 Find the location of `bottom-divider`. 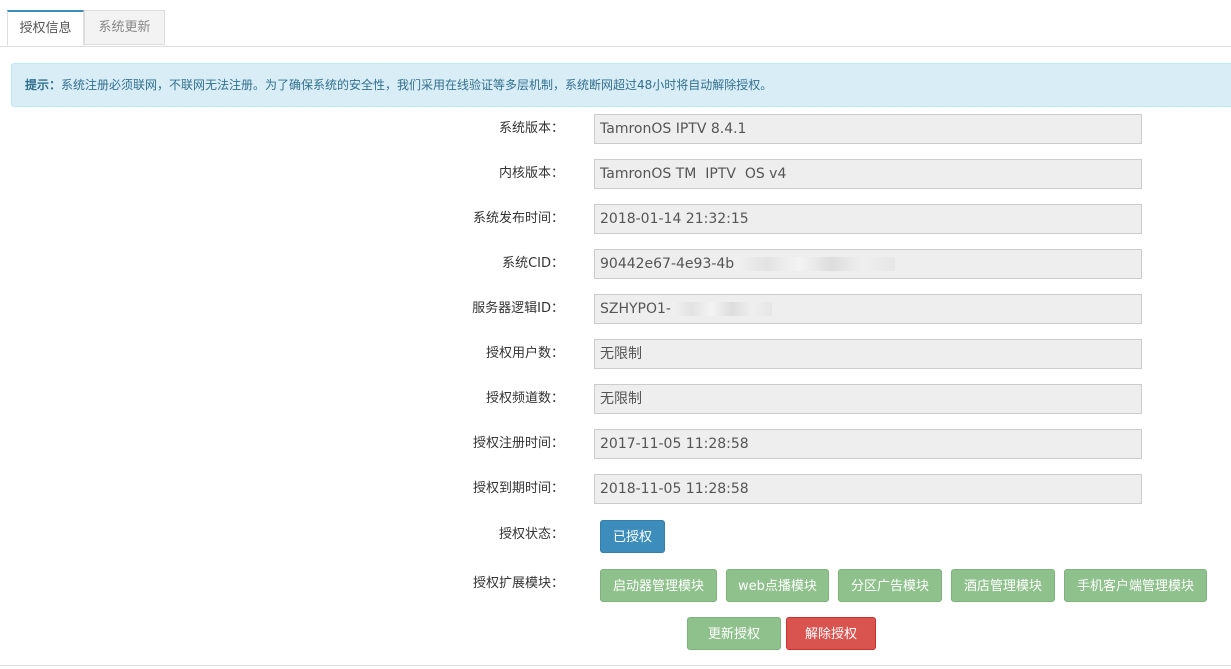

bottom-divider is located at coordinates (615, 665).